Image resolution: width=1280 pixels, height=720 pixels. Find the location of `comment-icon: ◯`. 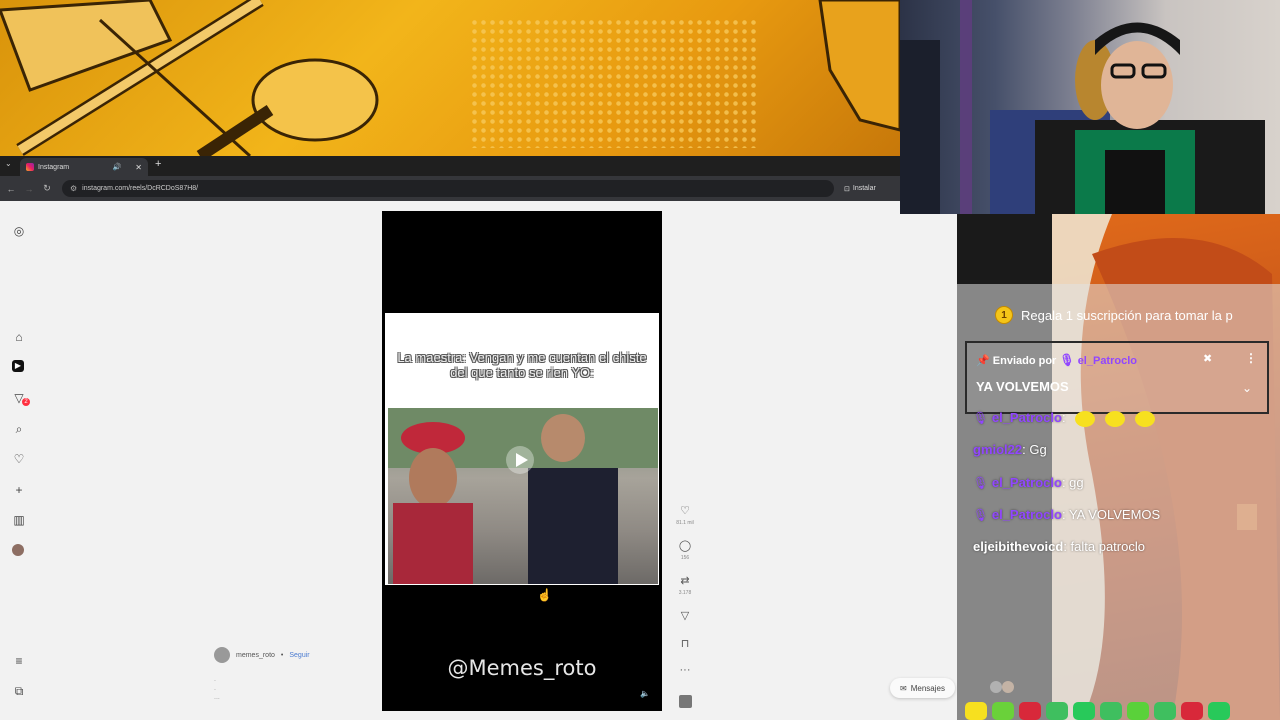

comment-icon: ◯ is located at coordinates (685, 545).